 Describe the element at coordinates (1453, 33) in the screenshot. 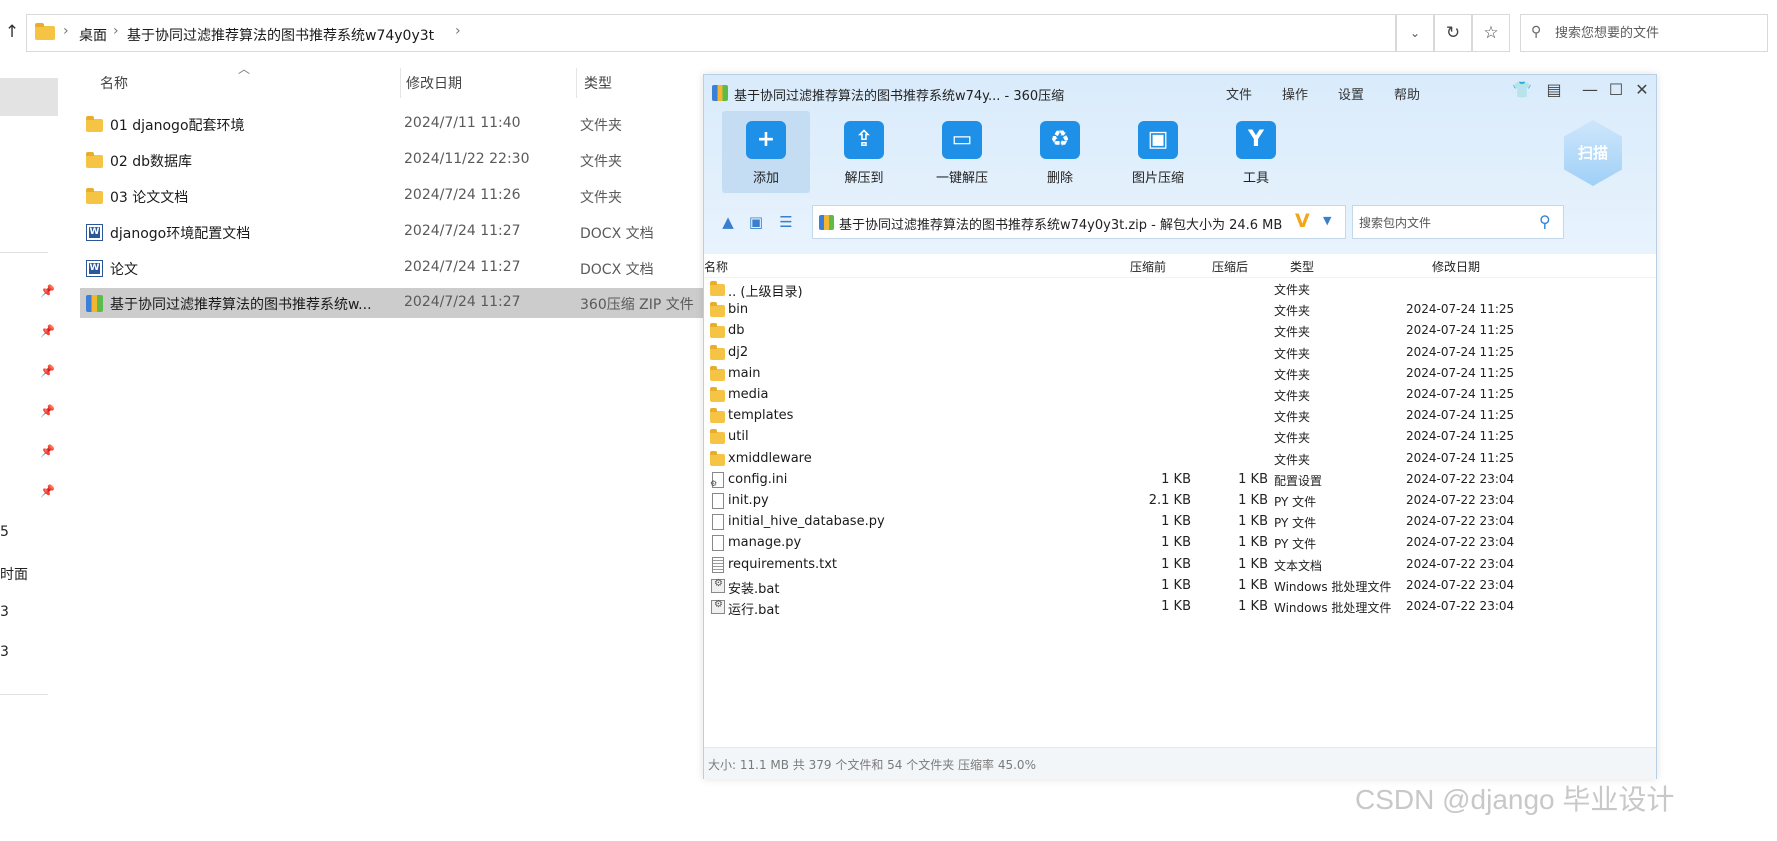

I see `refresh-icon: ↻` at that location.